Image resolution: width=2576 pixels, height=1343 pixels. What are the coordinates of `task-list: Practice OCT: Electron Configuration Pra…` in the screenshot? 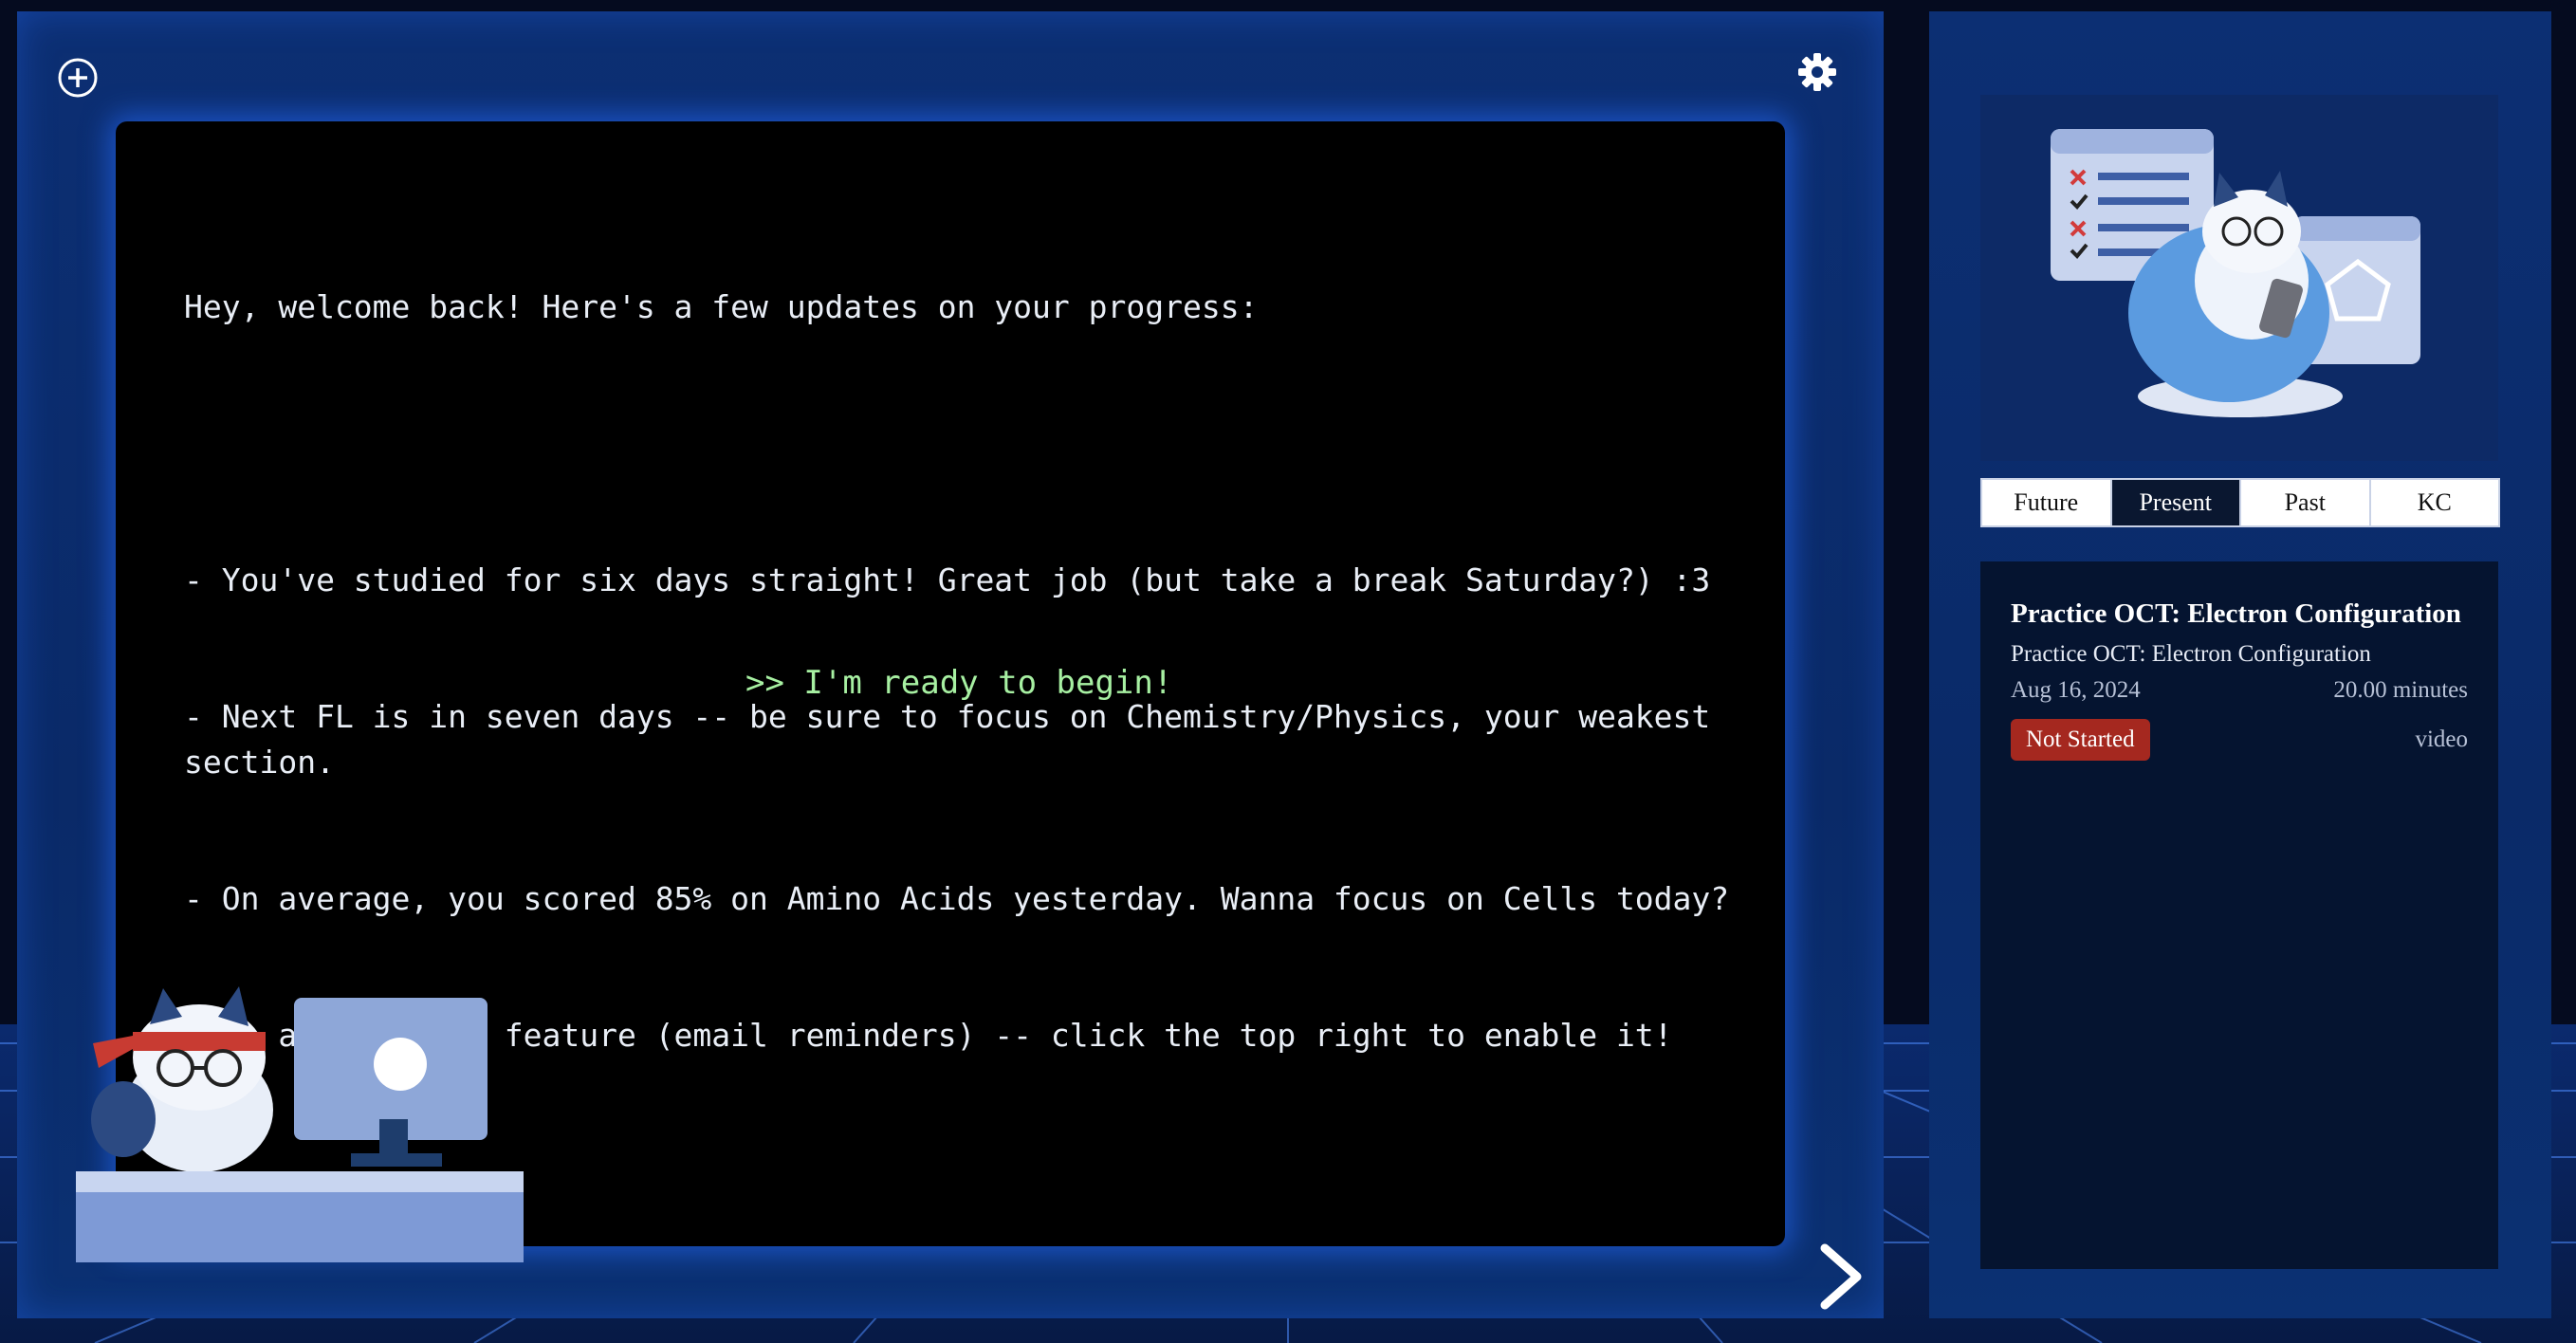 It's located at (2239, 915).